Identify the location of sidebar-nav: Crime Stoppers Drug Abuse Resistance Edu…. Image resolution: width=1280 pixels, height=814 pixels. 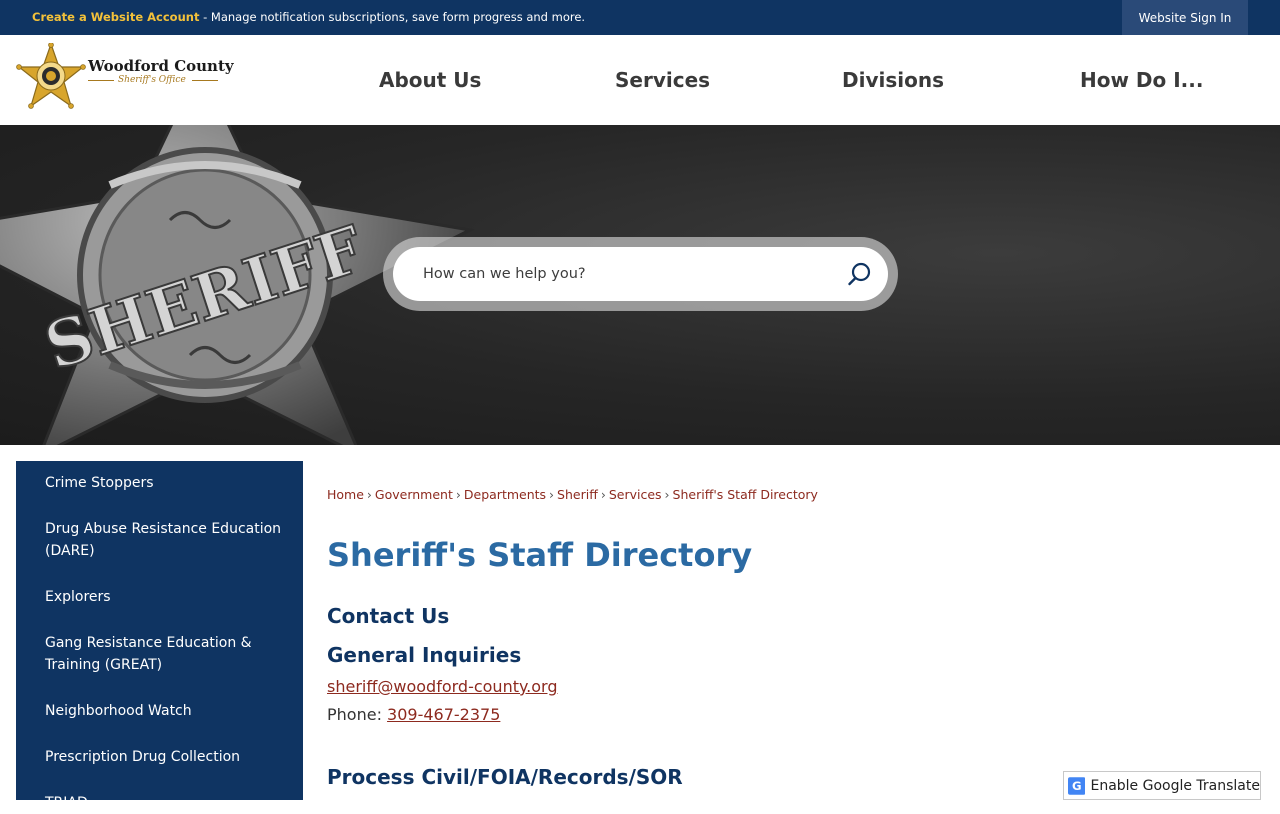
(159, 636).